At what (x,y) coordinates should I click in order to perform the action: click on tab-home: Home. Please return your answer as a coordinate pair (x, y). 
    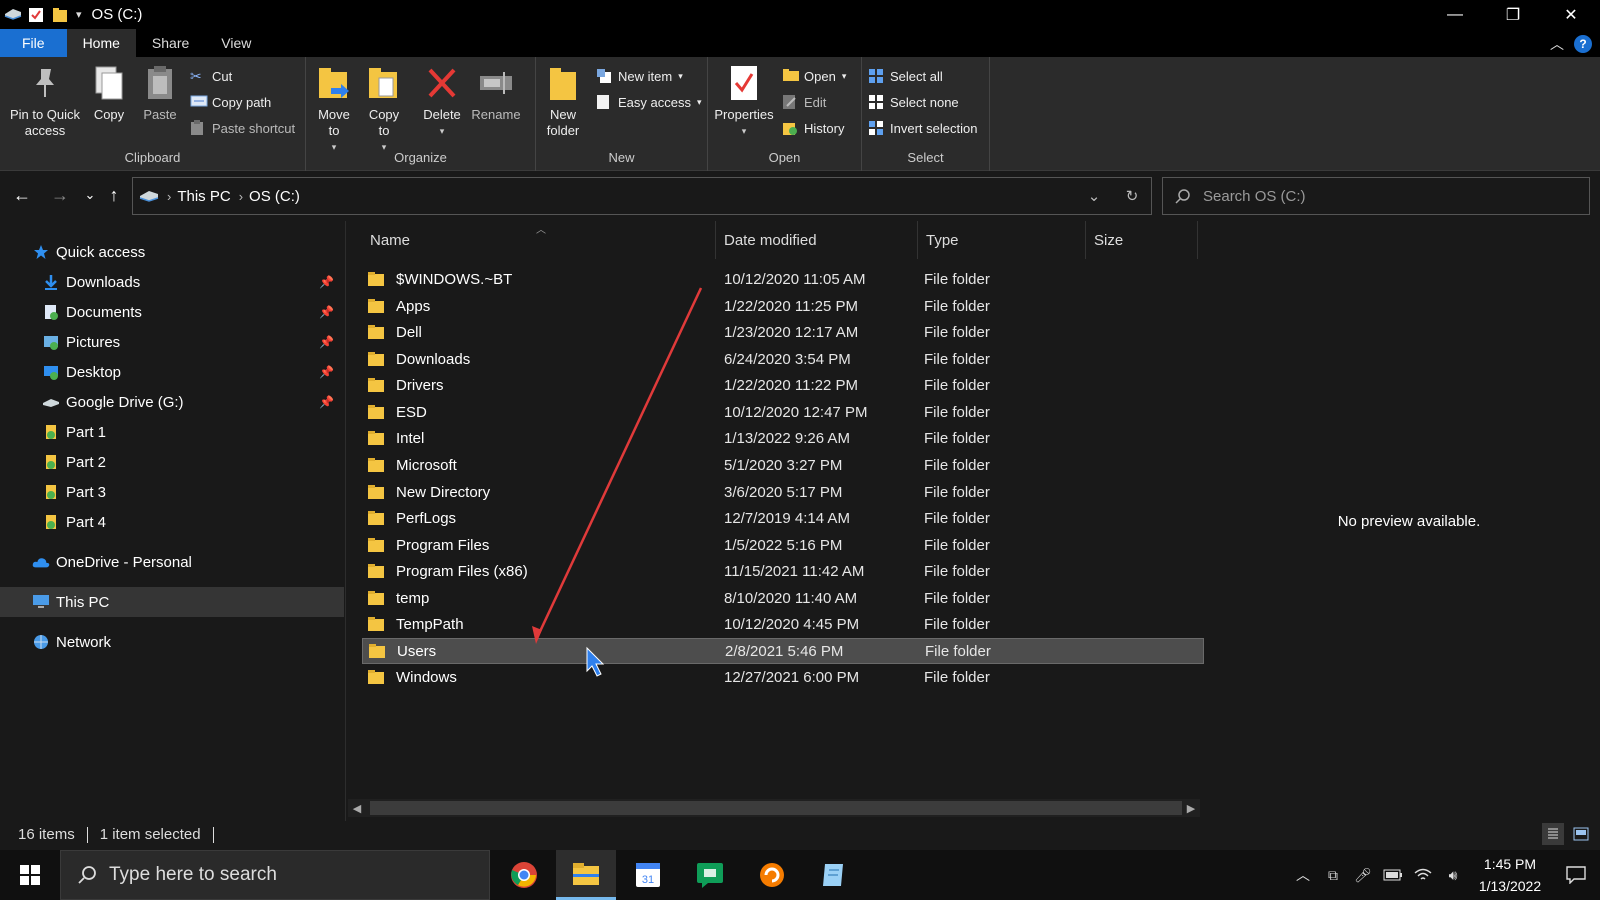
    Looking at the image, I should click on (101, 43).